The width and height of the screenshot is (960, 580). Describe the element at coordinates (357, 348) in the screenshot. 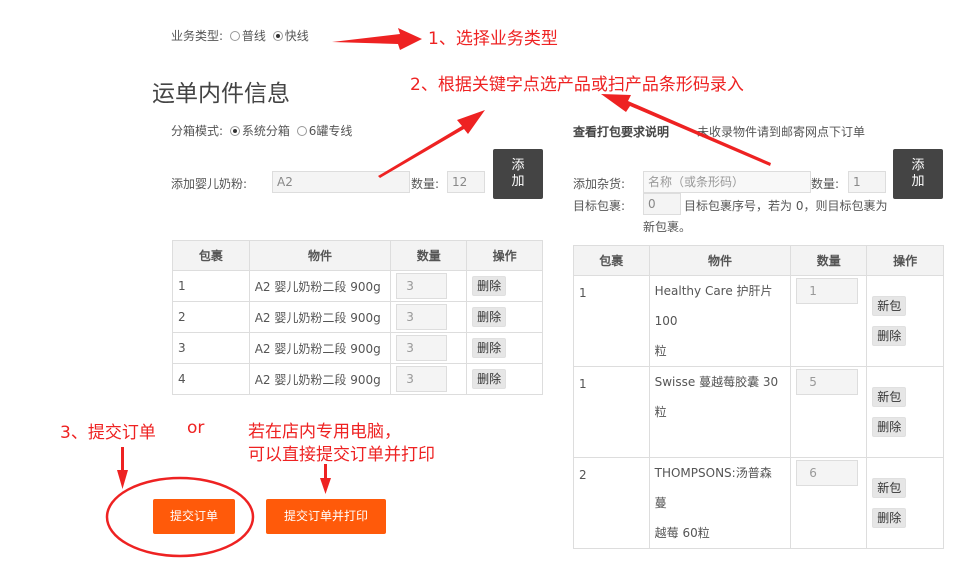

I see `table-row: 3 A2 婴儿奶粉二段 900g 3 删除` at that location.